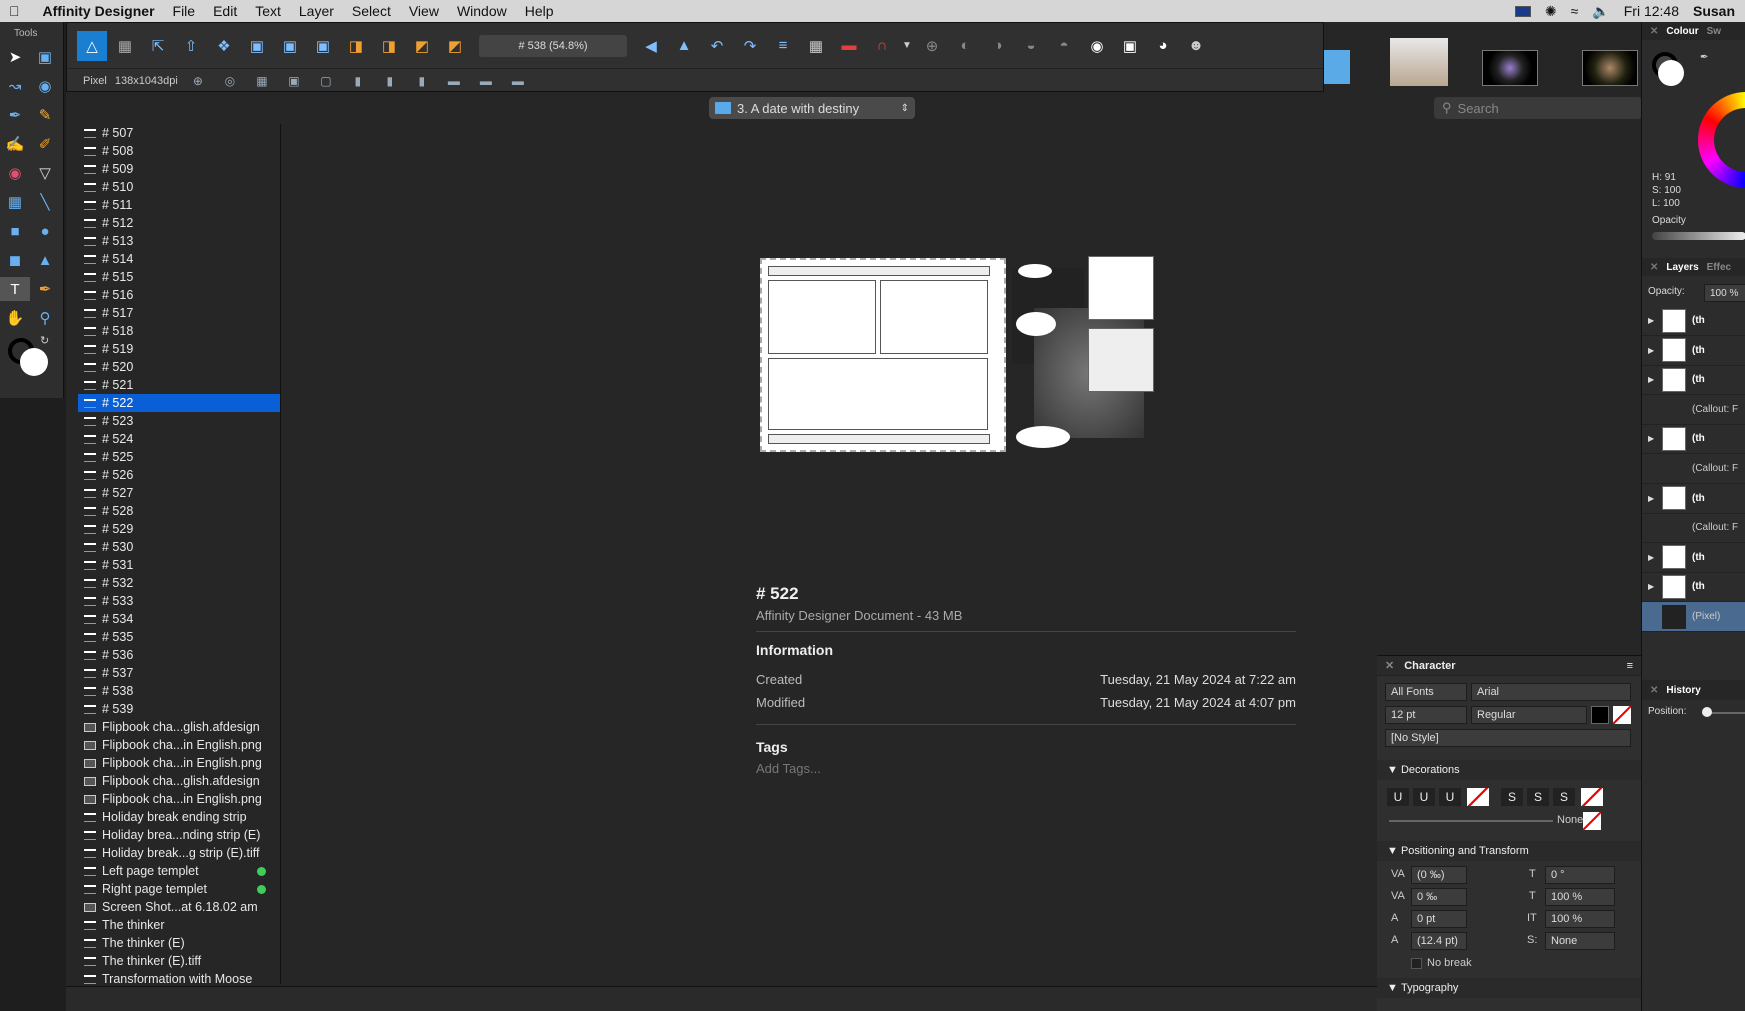 The height and width of the screenshot is (1011, 1745). I want to click on transparency-tool-icon: ▽, so click(45, 173).